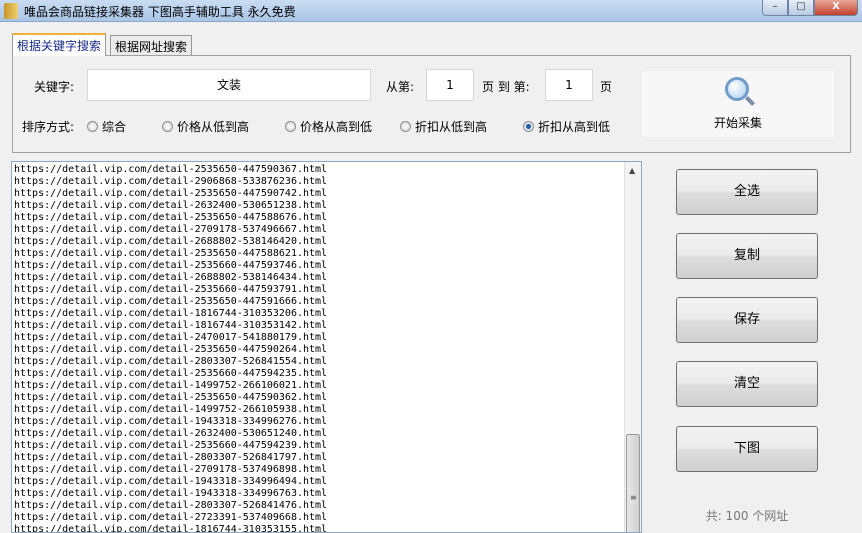 The height and width of the screenshot is (533, 862). Describe the element at coordinates (606, 87) in the screenshot. I see `page-unit-label: 页` at that location.